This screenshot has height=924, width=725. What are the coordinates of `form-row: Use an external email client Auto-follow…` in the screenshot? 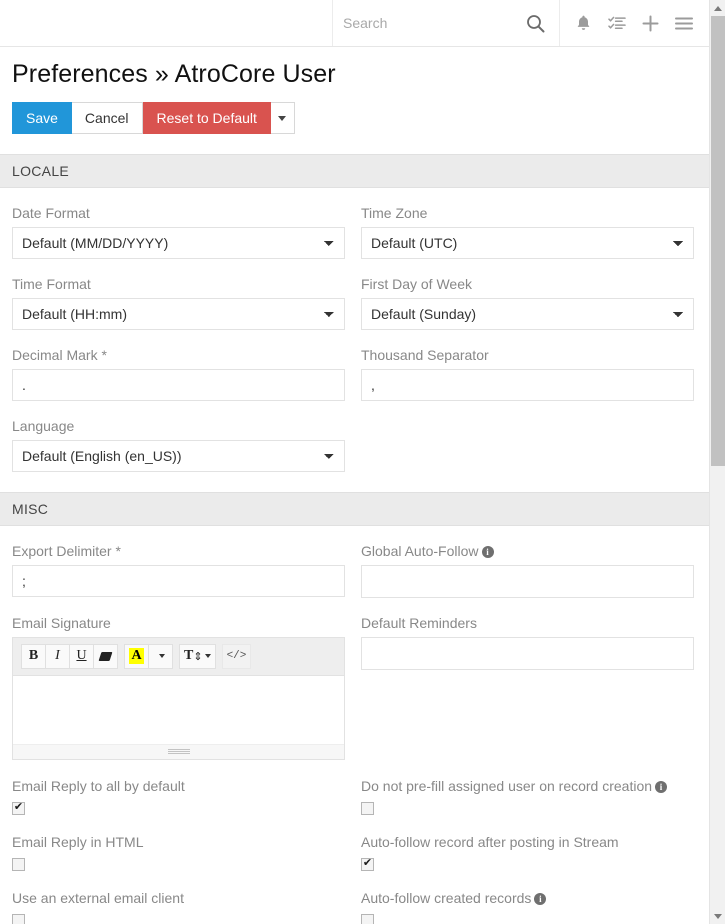 It's located at (352, 898).